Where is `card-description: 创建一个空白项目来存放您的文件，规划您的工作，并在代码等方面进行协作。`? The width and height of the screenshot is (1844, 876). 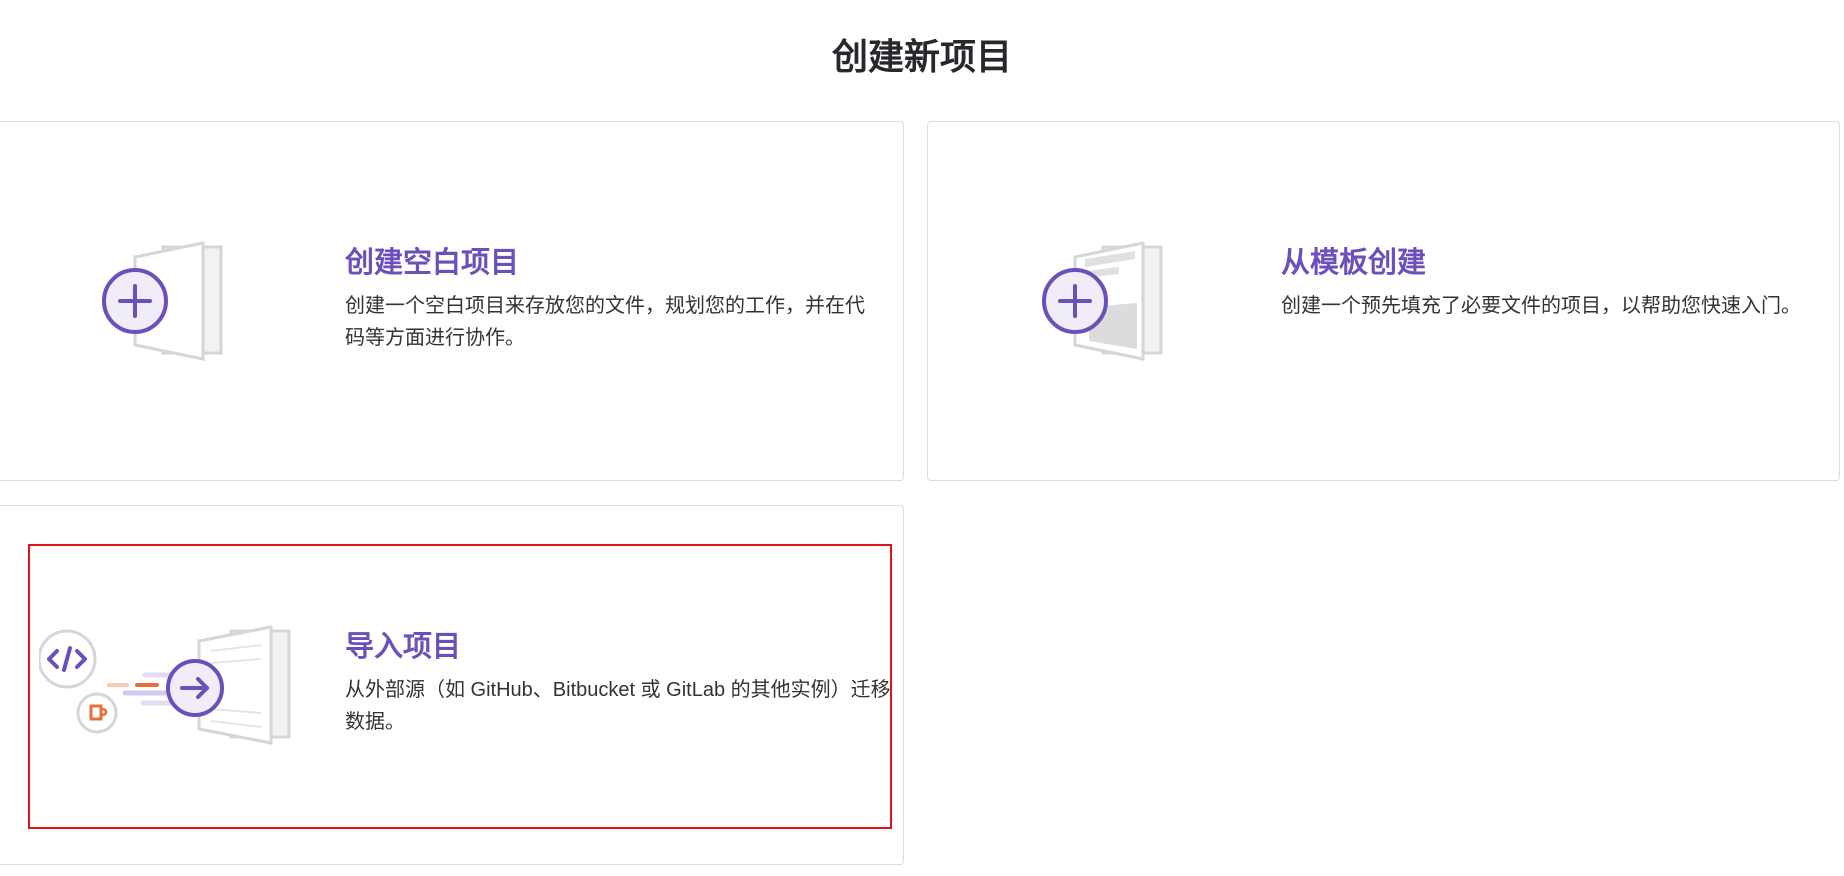 card-description: 创建一个空白项目来存放您的文件，规划您的工作，并在代码等方面进行协作。 is located at coordinates (605, 322).